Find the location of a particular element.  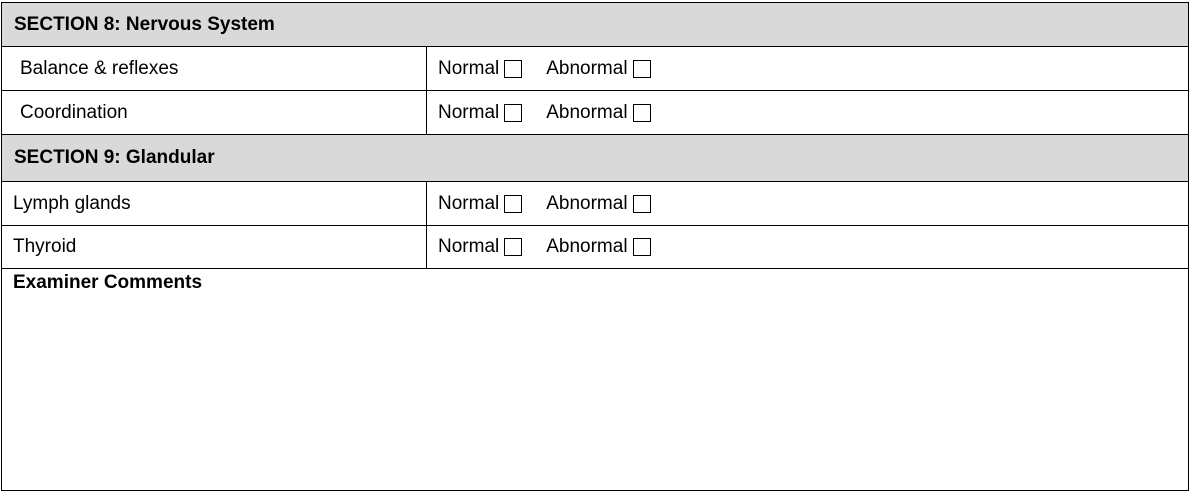

item-label-thyroid: Thyroid is located at coordinates (45, 246).